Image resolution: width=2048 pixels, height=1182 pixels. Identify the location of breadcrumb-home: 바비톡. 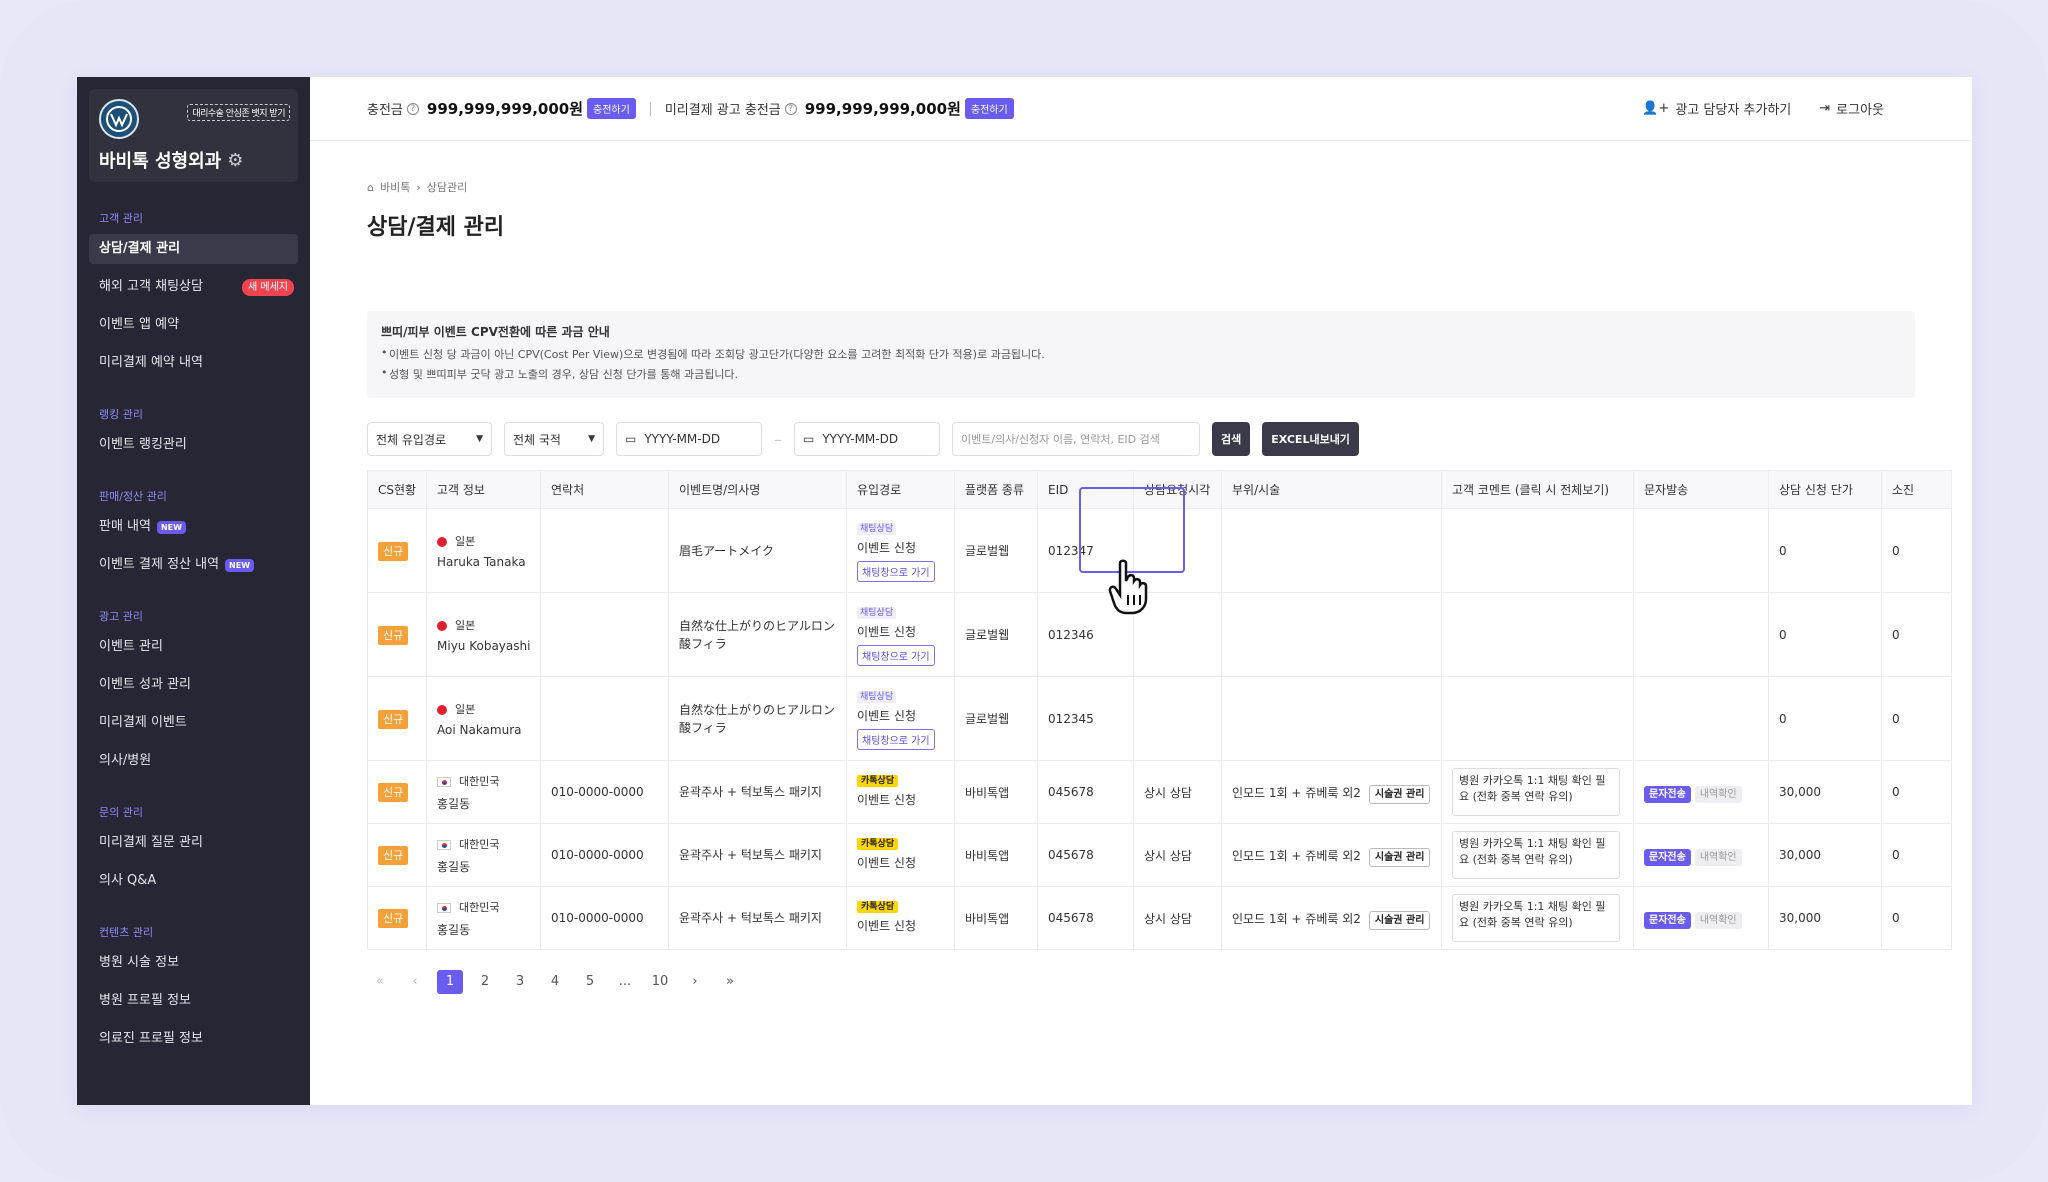
(395, 187).